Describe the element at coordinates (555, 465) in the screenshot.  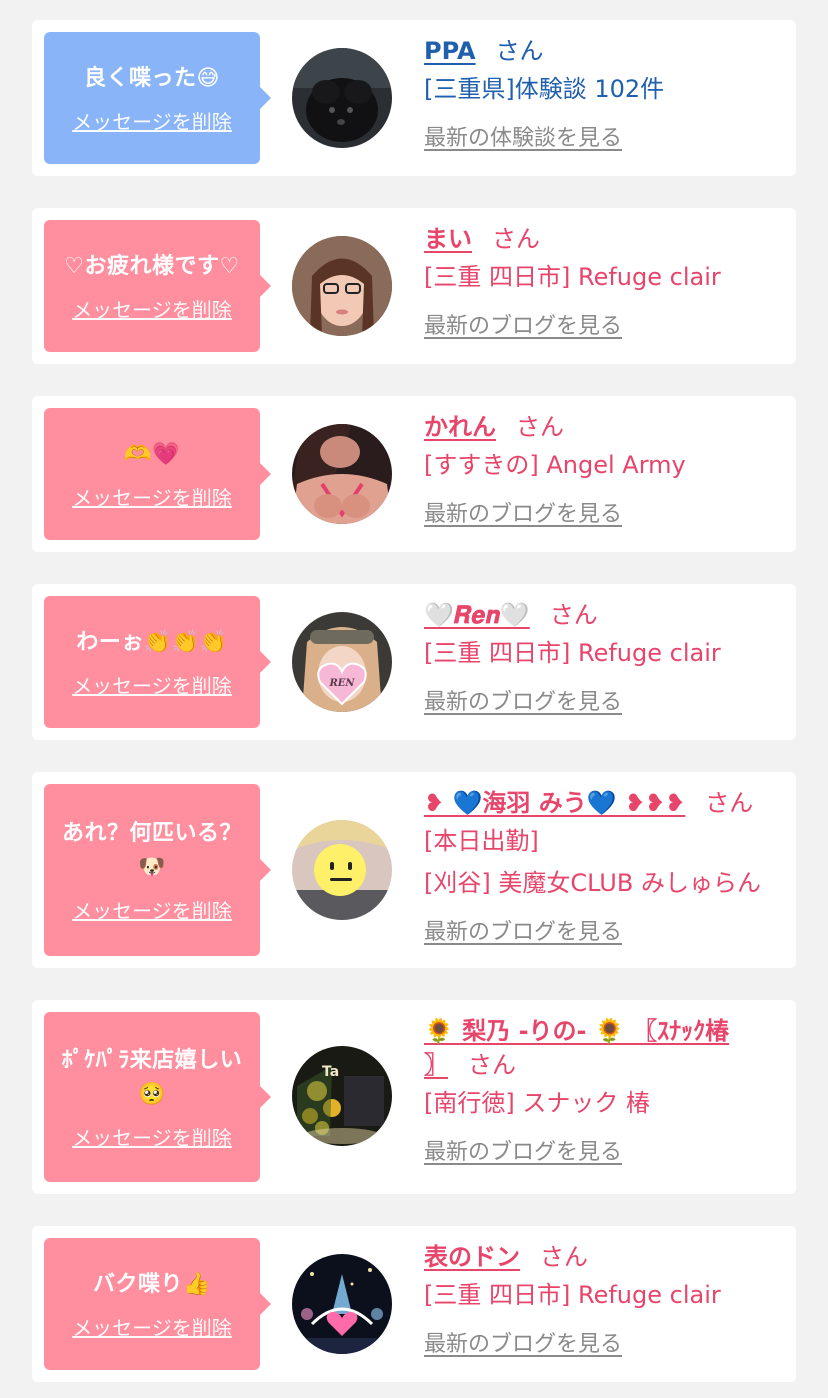
I see `user-info-line: [すすきの] Angel Army` at that location.